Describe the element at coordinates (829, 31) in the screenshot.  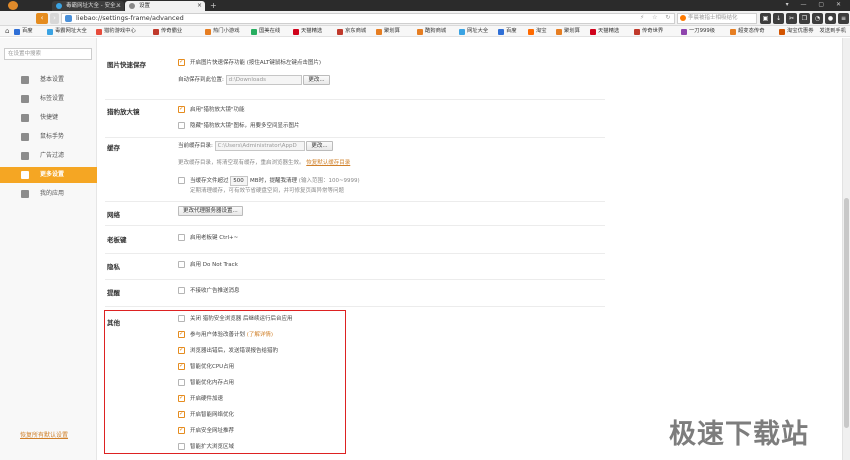
I see `send-to-phone-link: 发送到手机` at that location.